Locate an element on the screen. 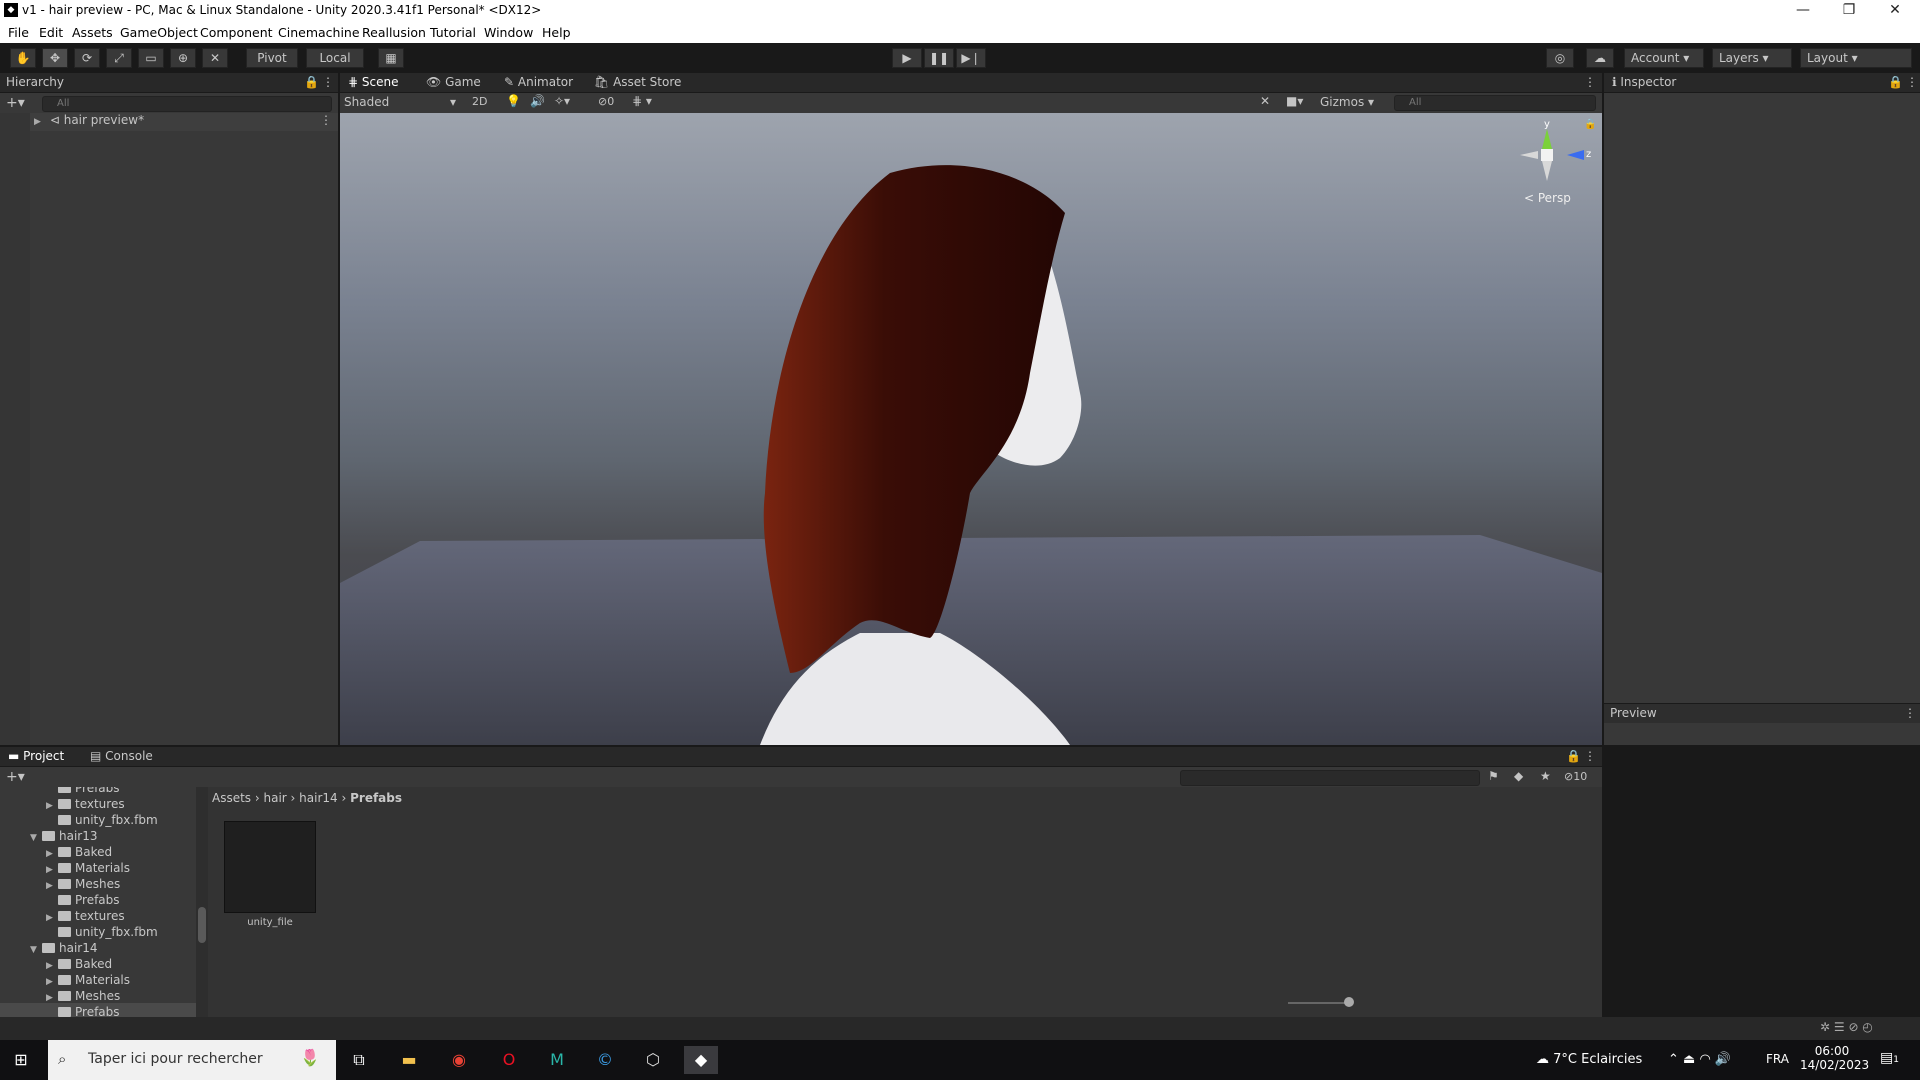 The image size is (1920, 1080). character-creator-icon: © is located at coordinates (605, 1060).